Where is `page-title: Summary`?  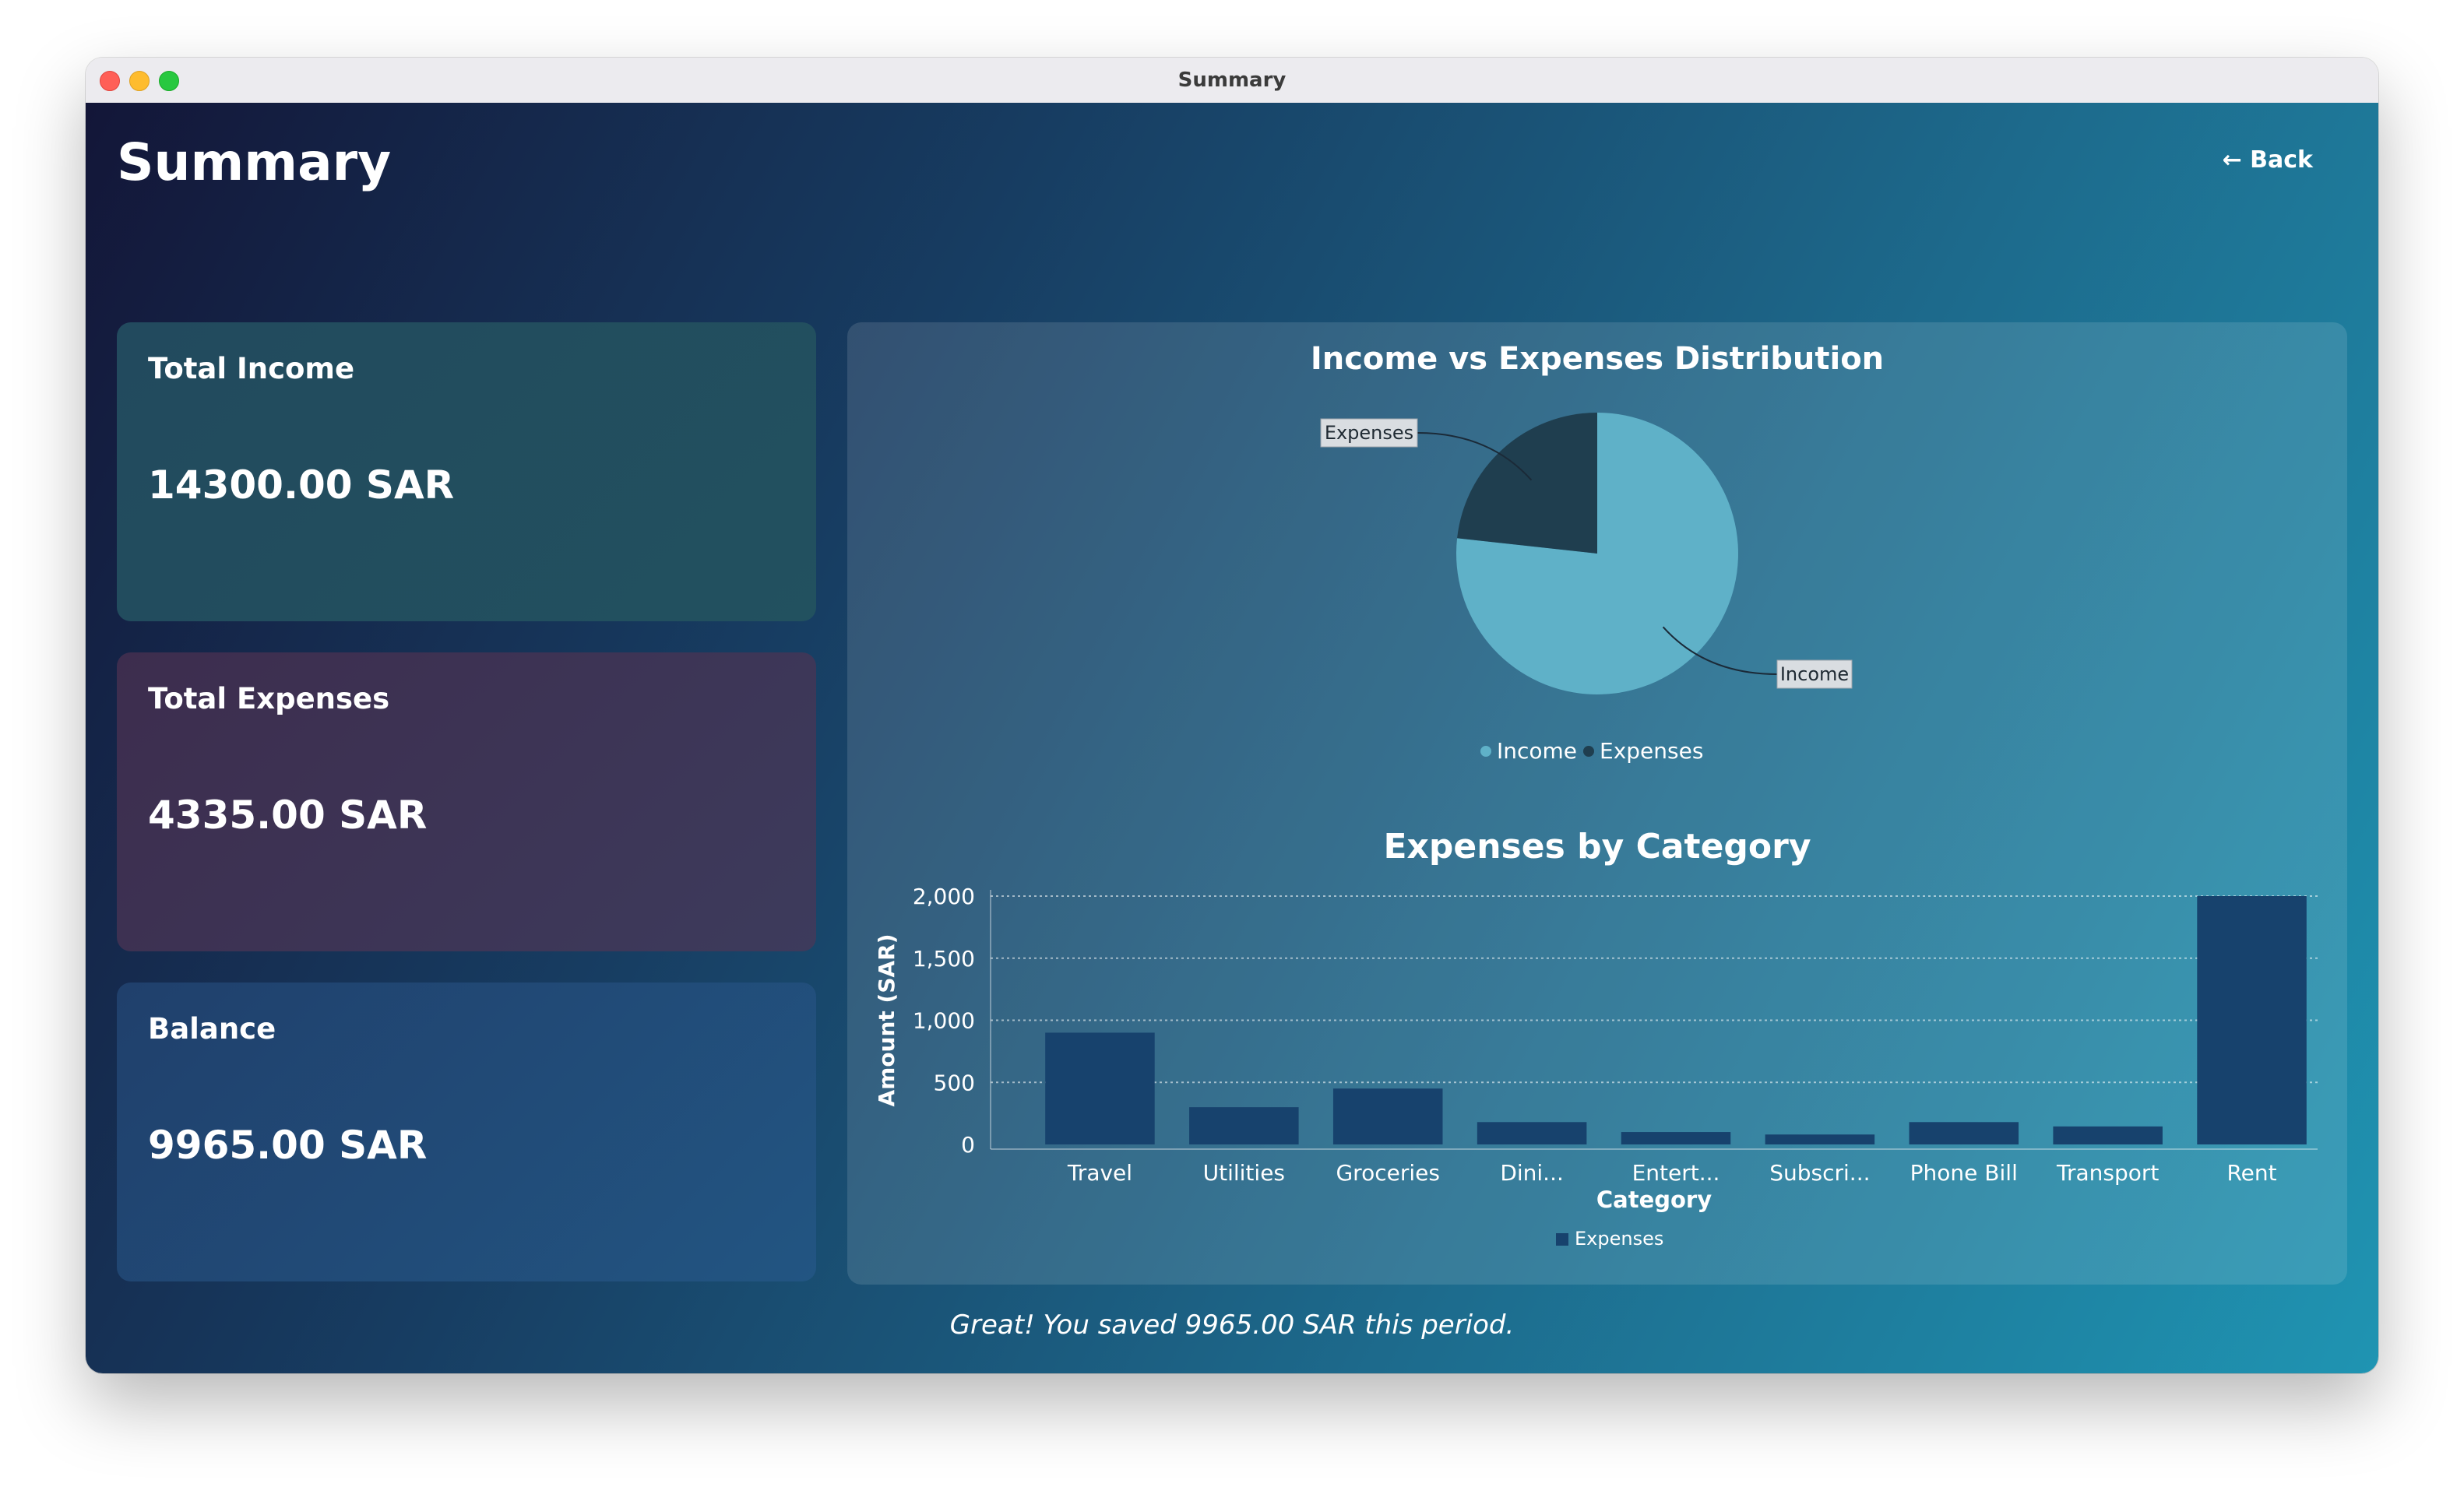 page-title: Summary is located at coordinates (254, 162).